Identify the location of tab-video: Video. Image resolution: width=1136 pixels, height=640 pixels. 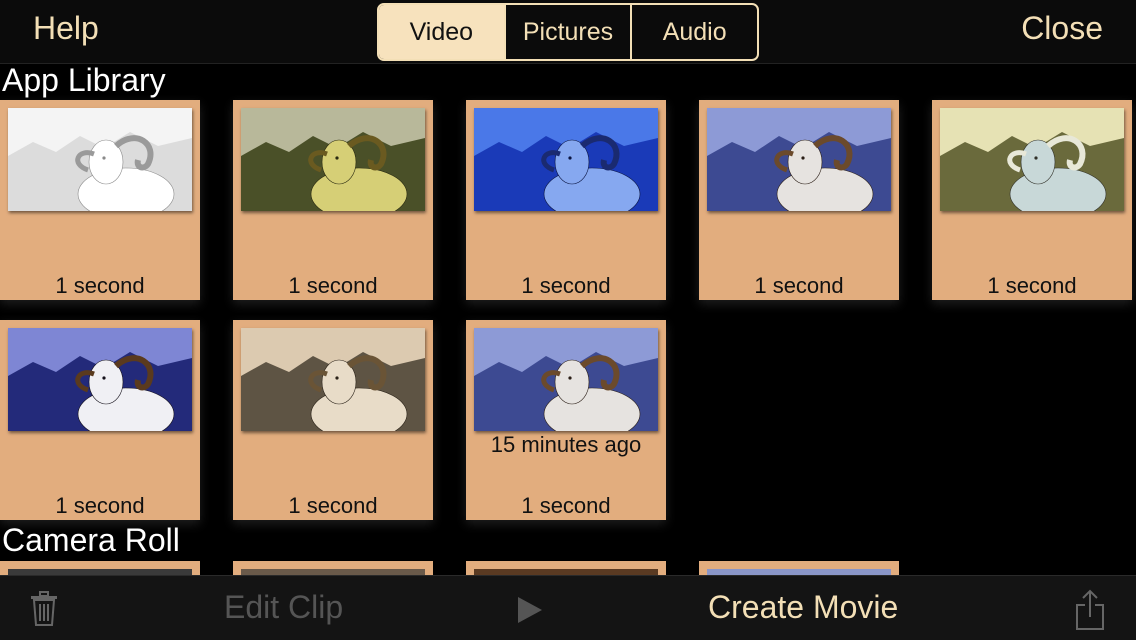
(442, 32).